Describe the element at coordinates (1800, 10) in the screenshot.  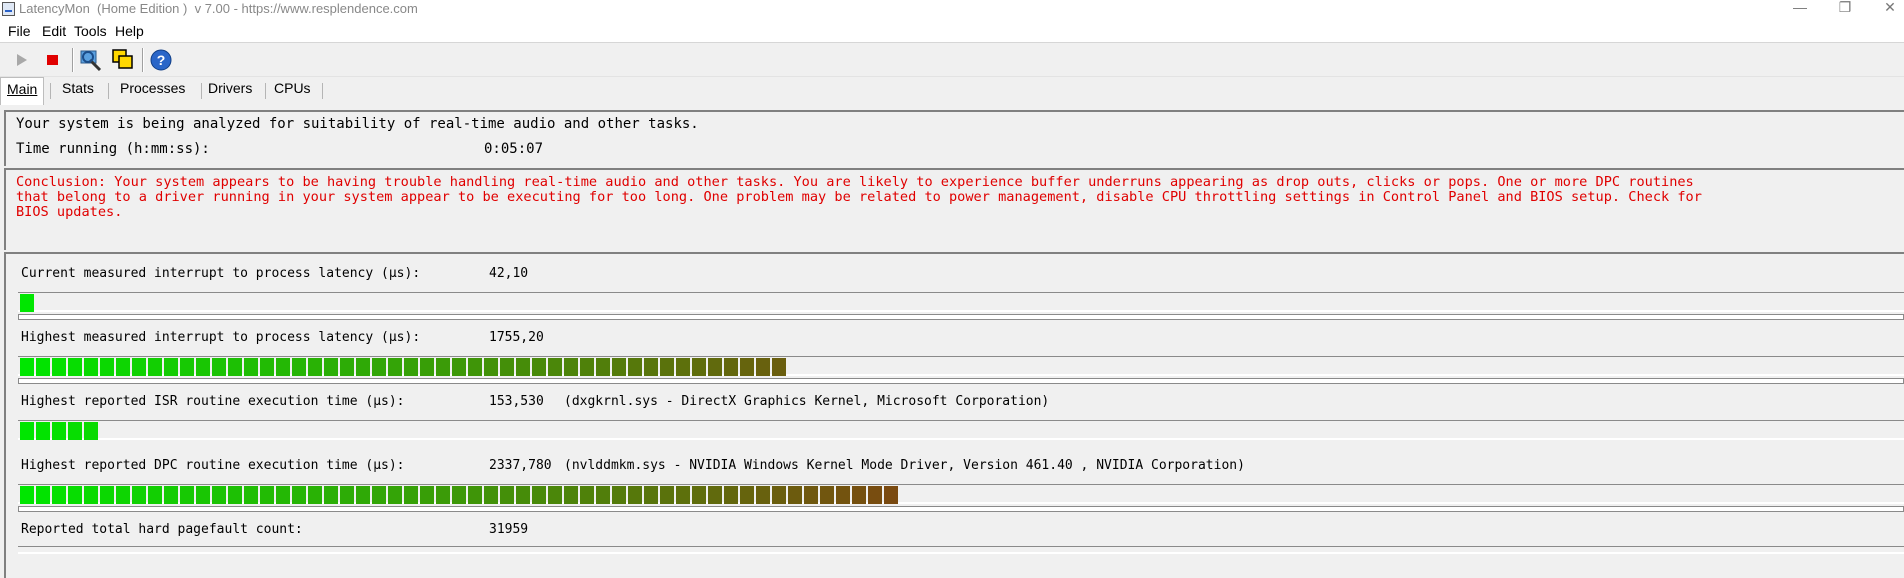
I see `minimize-button: —` at that location.